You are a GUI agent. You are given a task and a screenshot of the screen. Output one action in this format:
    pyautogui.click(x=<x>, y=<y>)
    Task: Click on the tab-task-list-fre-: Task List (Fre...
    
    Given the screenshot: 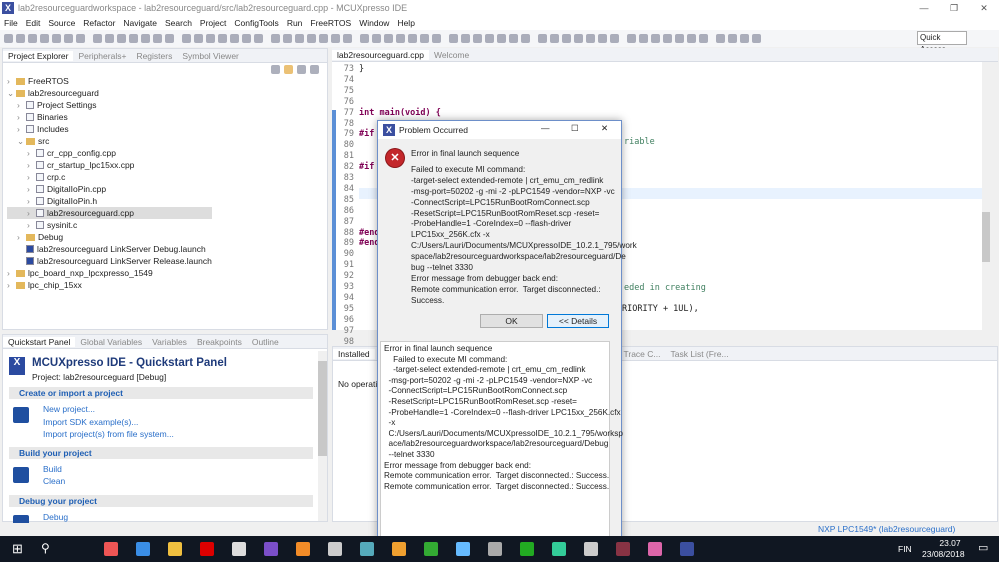 What is the action you would take?
    pyautogui.click(x=699, y=354)
    